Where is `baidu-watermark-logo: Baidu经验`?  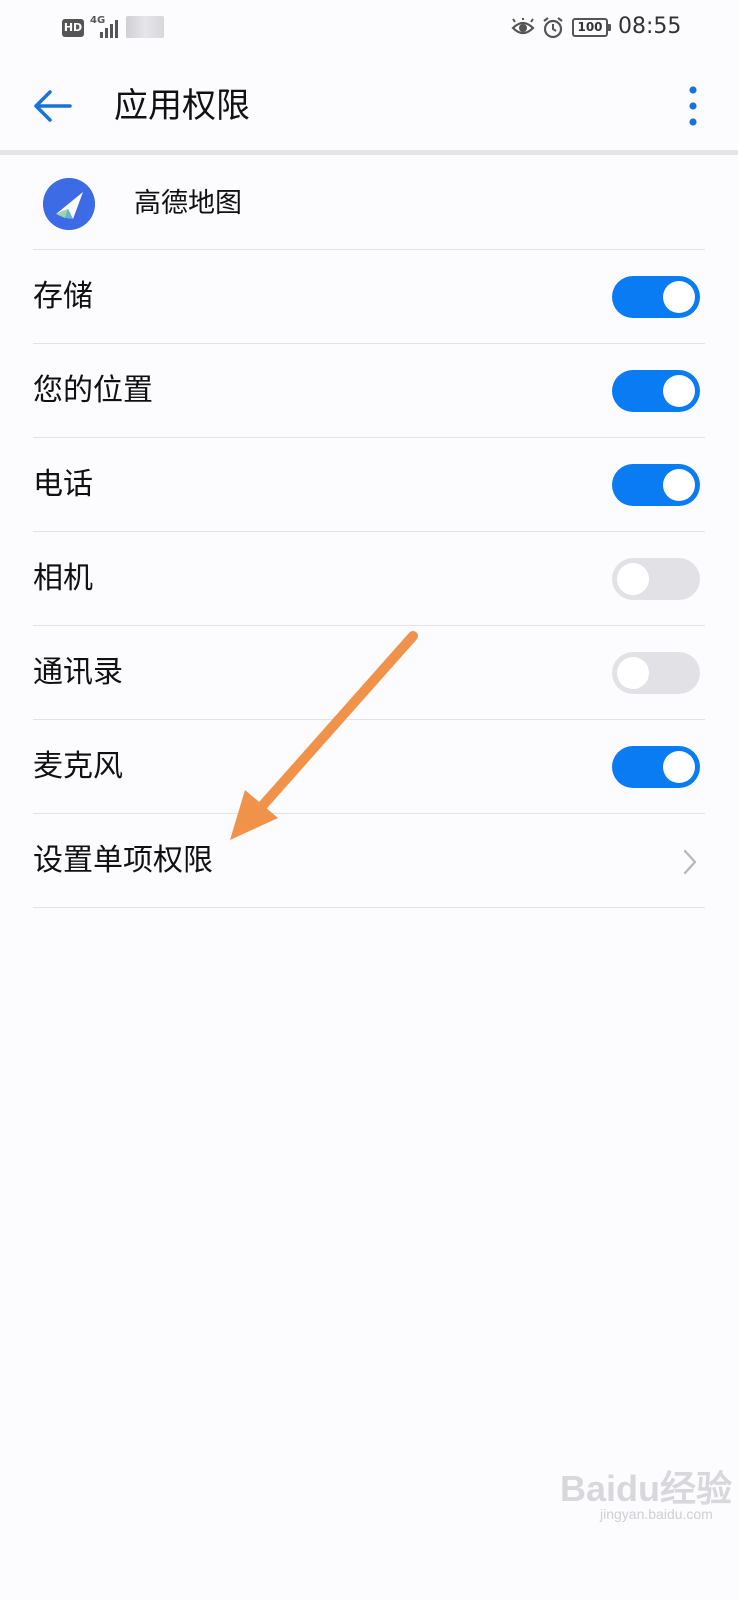
baidu-watermark-logo: Baidu经验 is located at coordinates (646, 1488).